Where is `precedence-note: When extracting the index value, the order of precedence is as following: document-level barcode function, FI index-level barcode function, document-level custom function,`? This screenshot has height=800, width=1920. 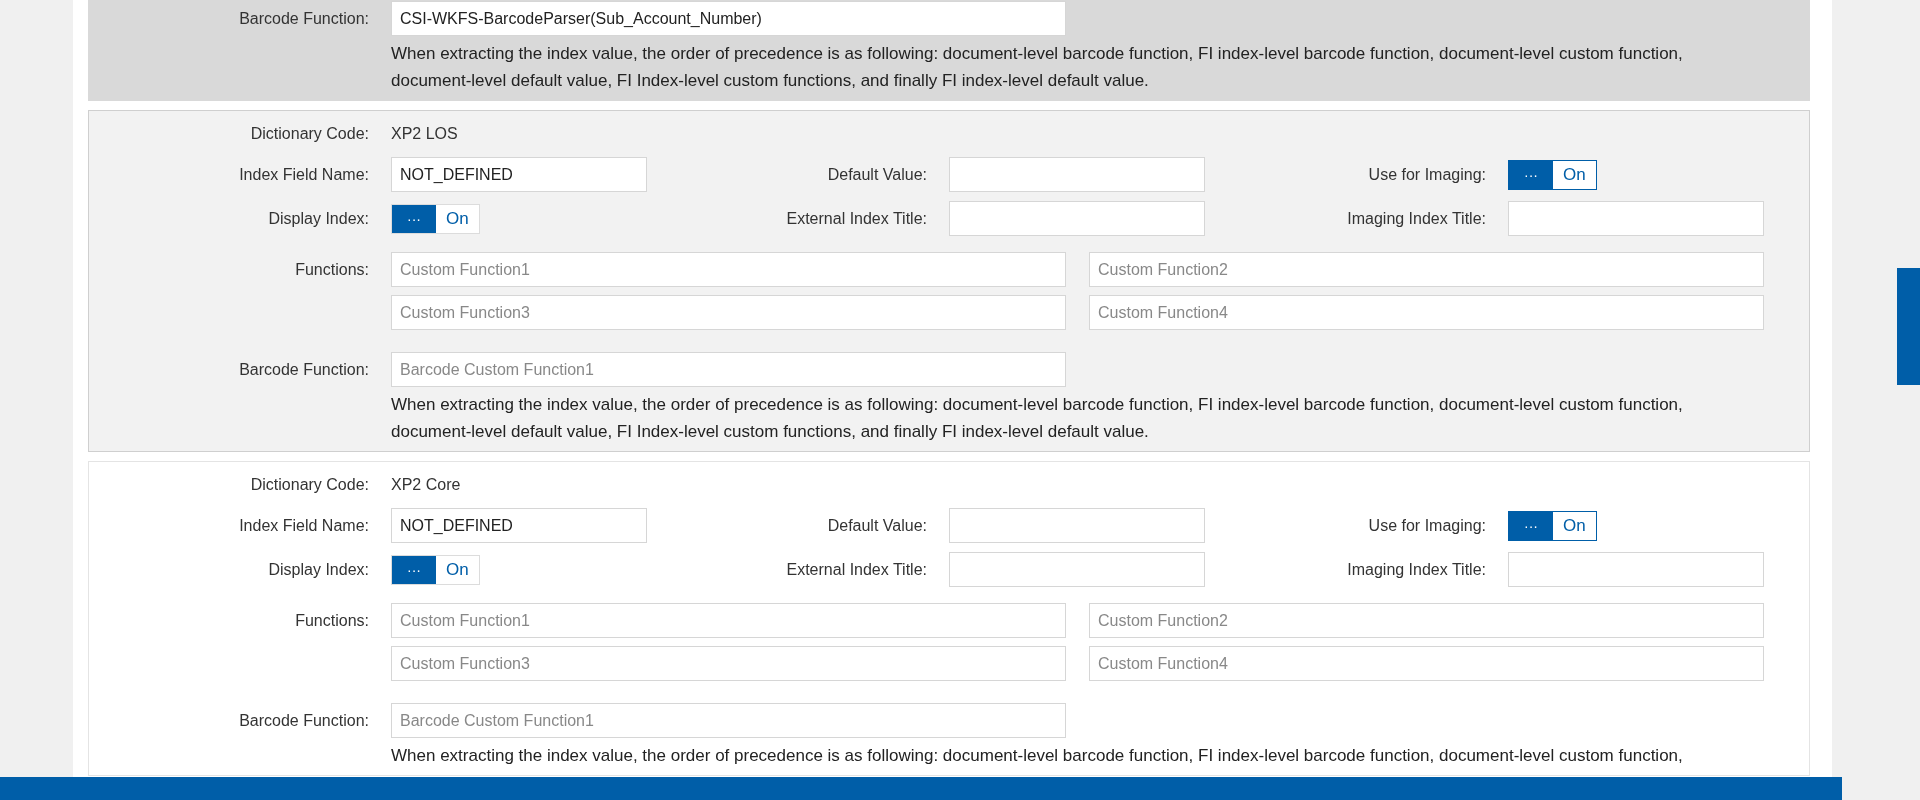
precedence-note: When extracting the index value, the order of precedence is as following: document-level barcode function, FI index-level barcode function, document-level custom function, is located at coordinates (1037, 756).